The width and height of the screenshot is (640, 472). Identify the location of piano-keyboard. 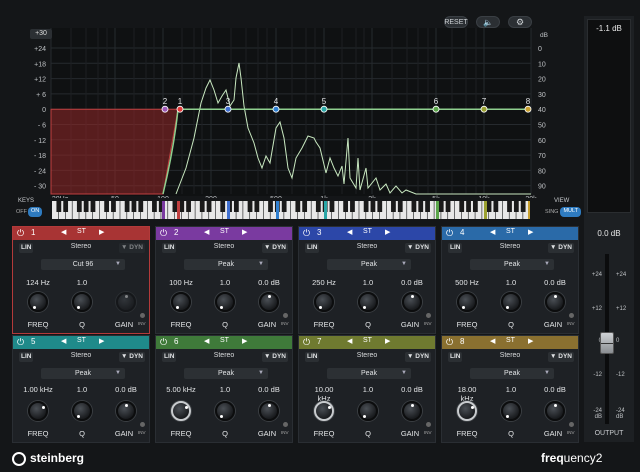
(291, 210).